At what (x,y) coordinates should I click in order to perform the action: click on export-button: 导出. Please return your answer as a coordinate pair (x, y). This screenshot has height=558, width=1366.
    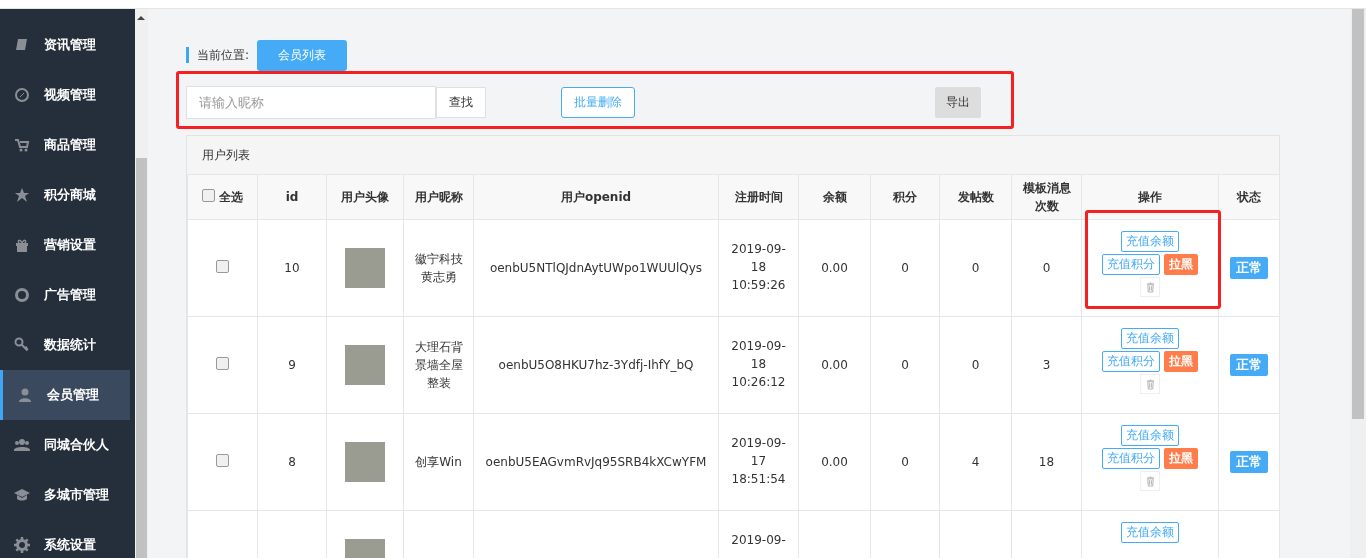
    Looking at the image, I should click on (958, 102).